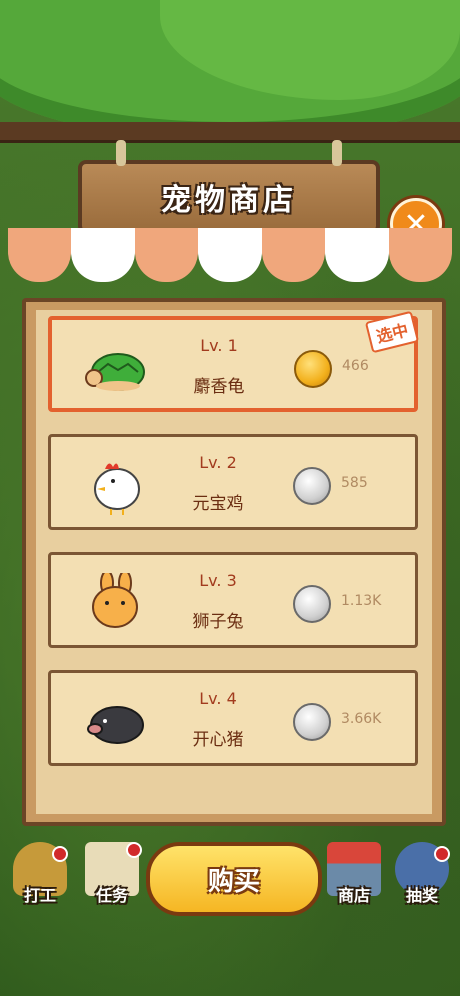 This screenshot has height=996, width=460. I want to click on shop-title-sign: 宠物商店, so click(229, 187).